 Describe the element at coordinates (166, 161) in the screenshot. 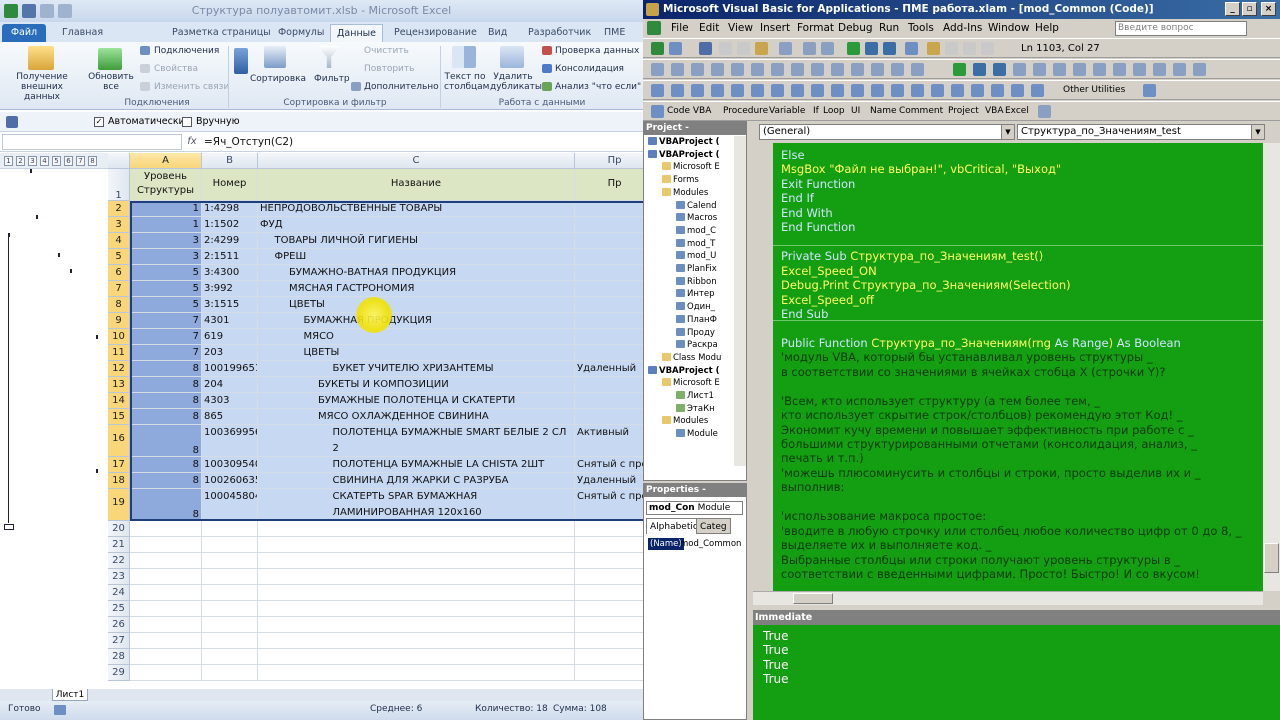

I see `column-header: A` at that location.